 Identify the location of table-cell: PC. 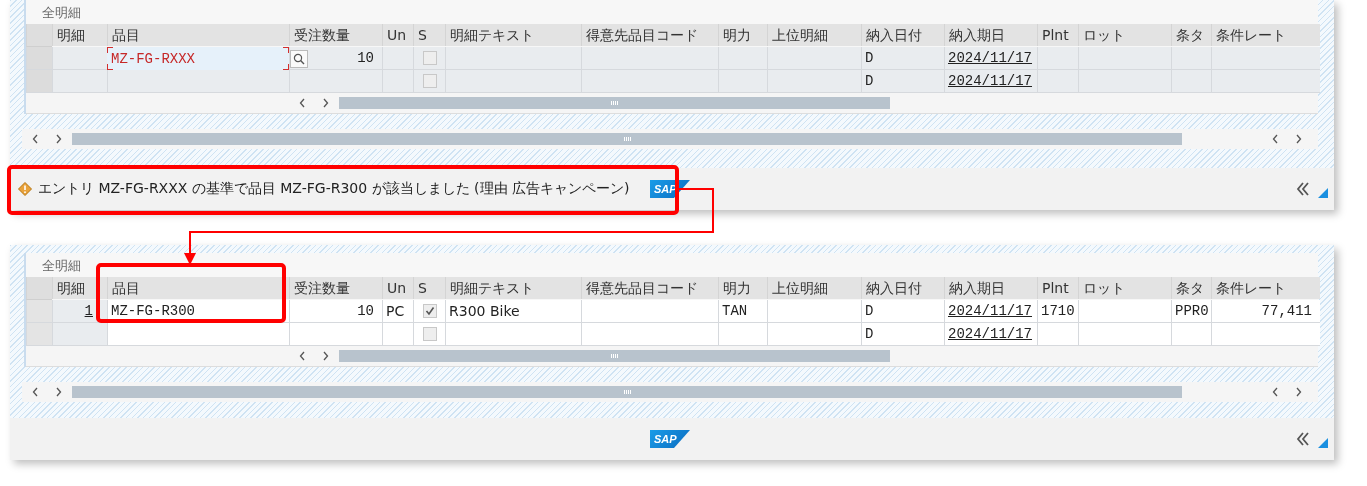
(397, 311).